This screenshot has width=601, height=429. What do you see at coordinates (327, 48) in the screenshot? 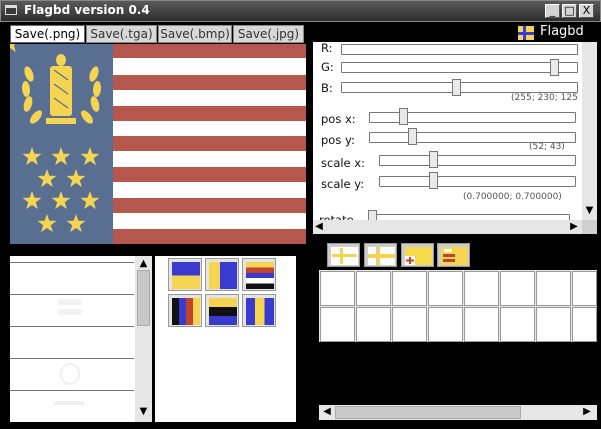
I see `red-label: R:` at bounding box center [327, 48].